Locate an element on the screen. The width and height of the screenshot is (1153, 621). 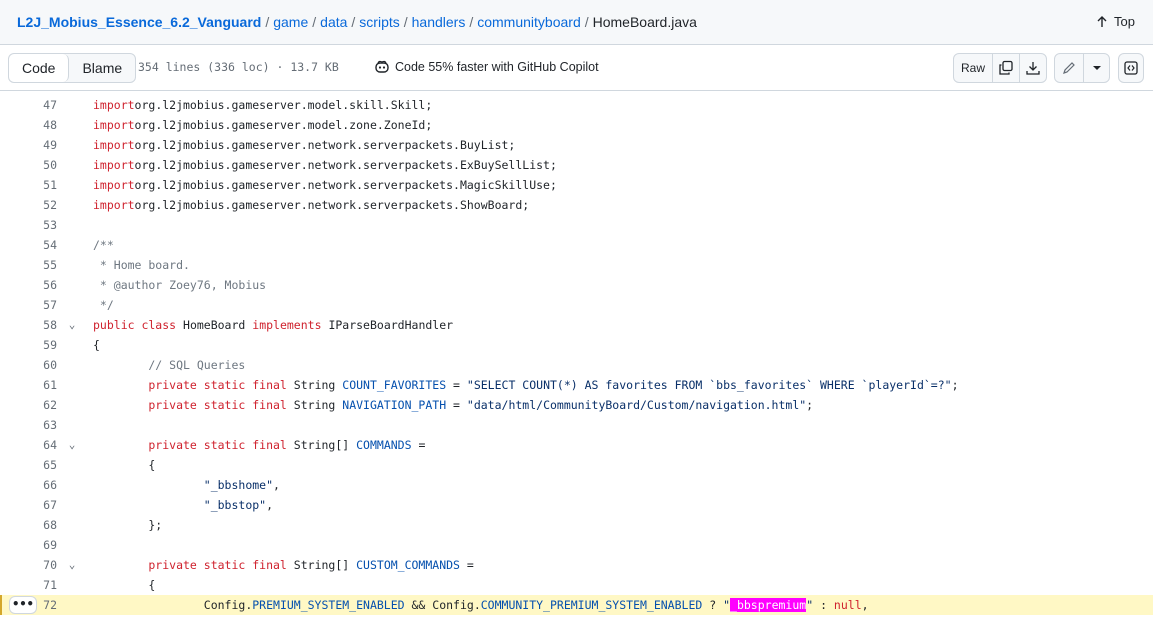
line-number: 61 is located at coordinates (28, 385).